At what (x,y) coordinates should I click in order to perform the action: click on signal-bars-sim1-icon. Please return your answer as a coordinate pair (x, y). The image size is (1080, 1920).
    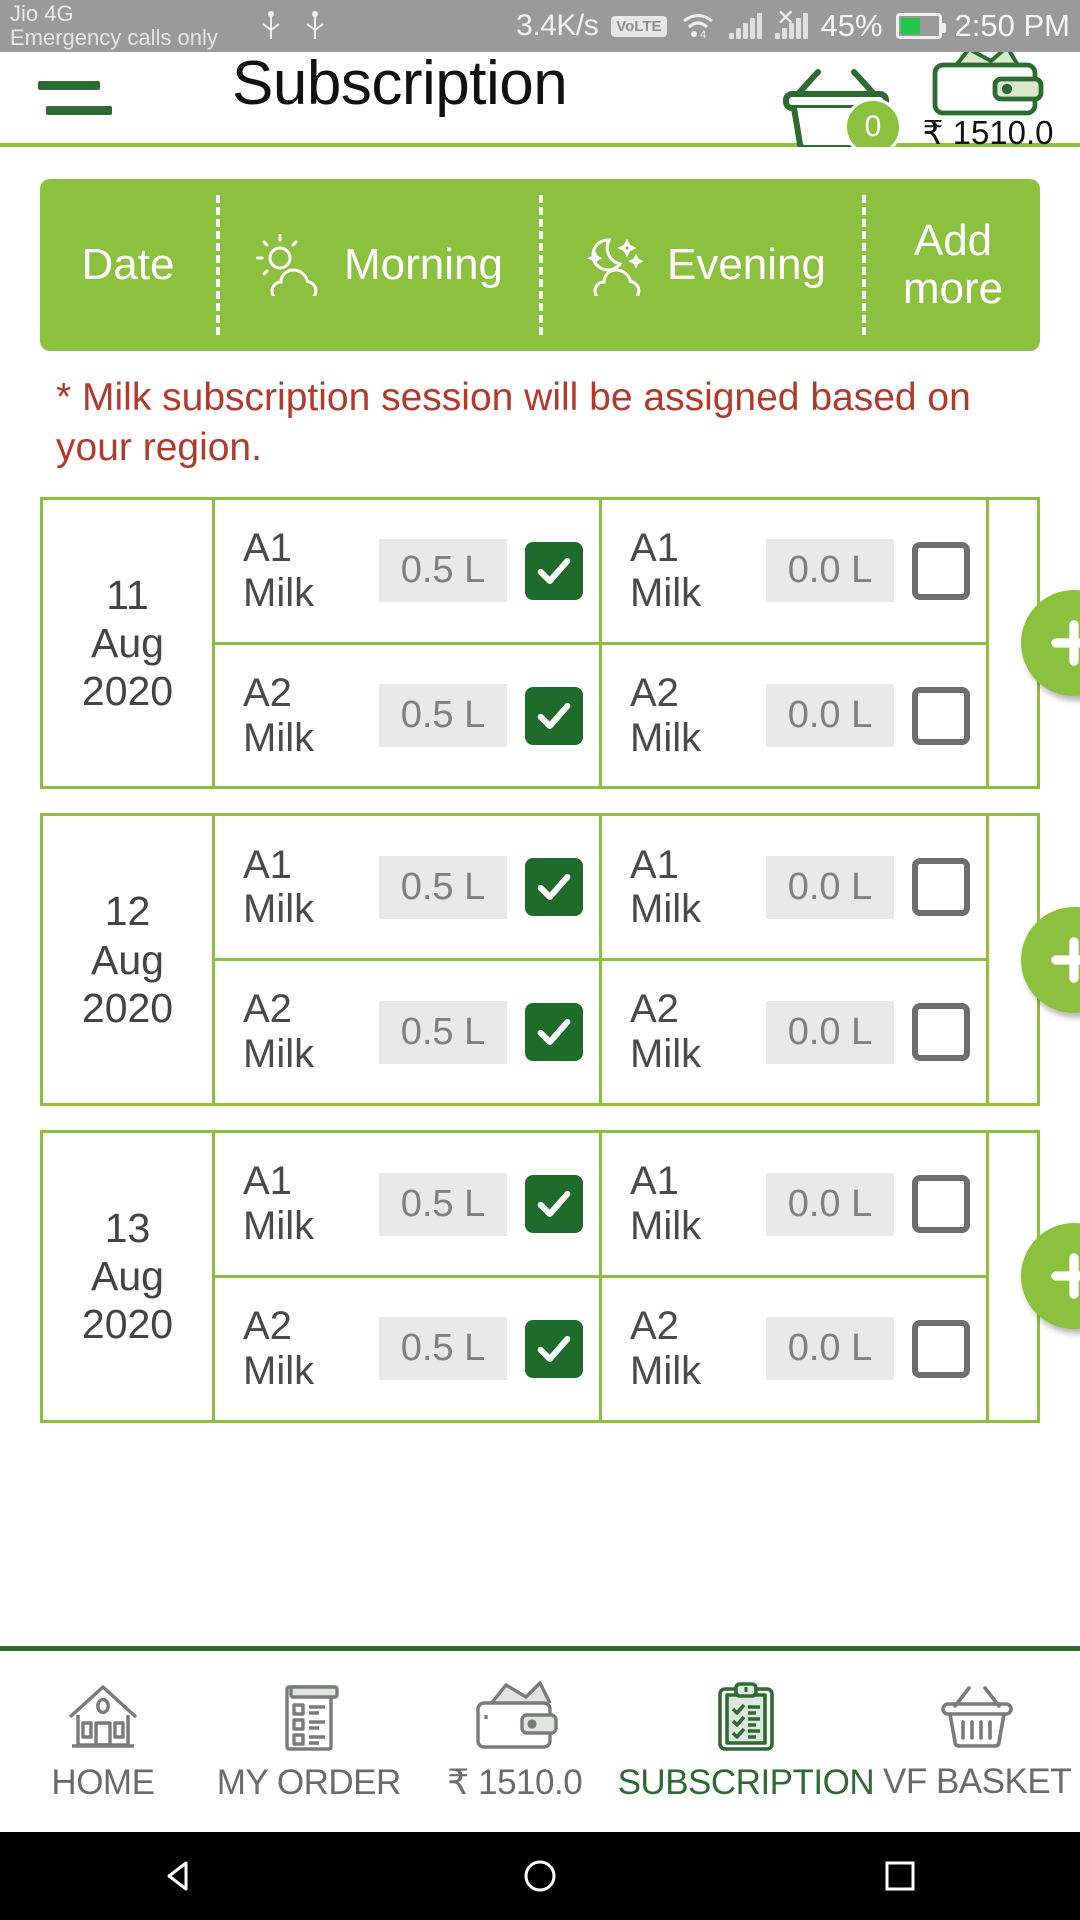
    Looking at the image, I should click on (745, 26).